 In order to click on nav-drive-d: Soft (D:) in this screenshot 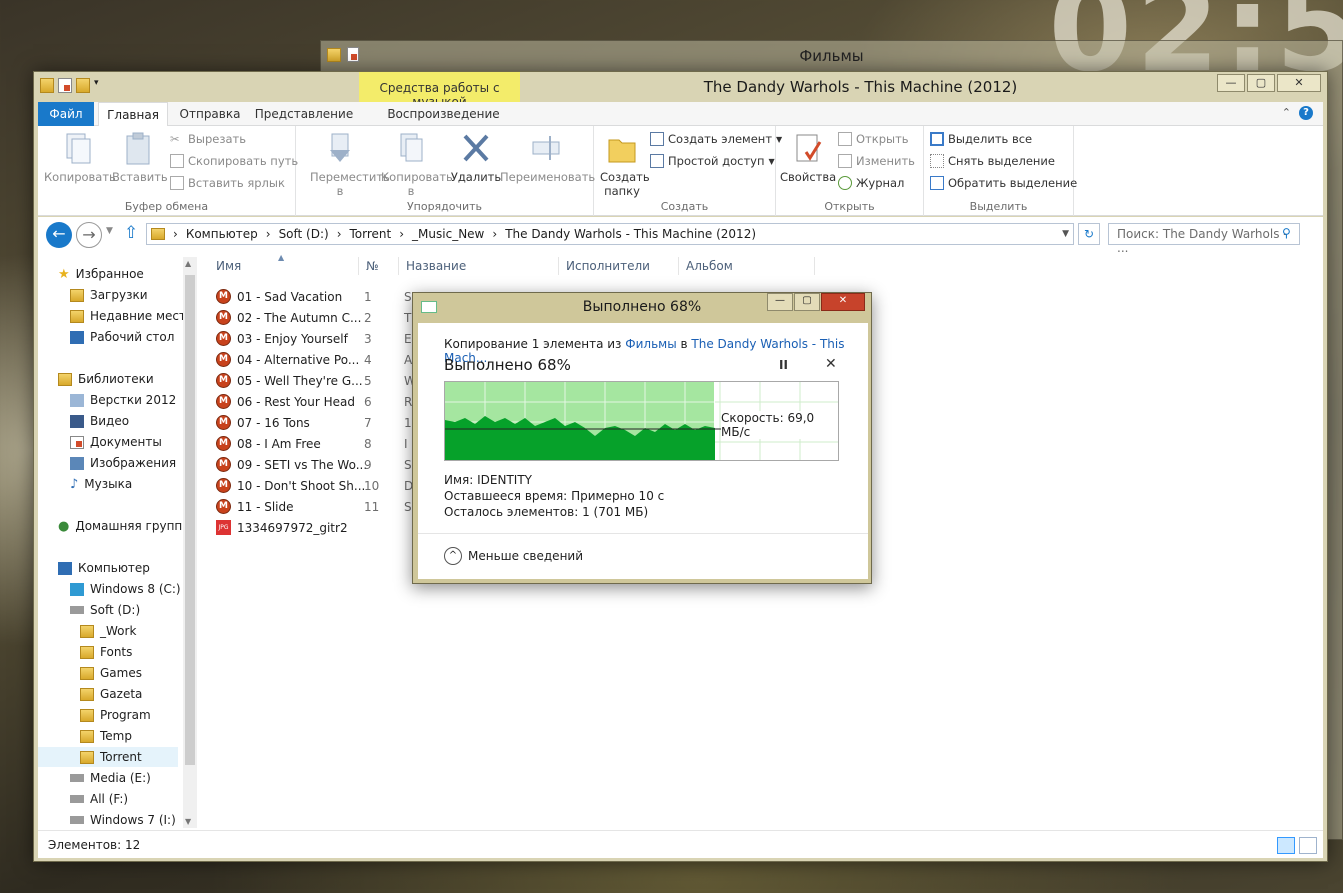, I will do `click(105, 610)`.